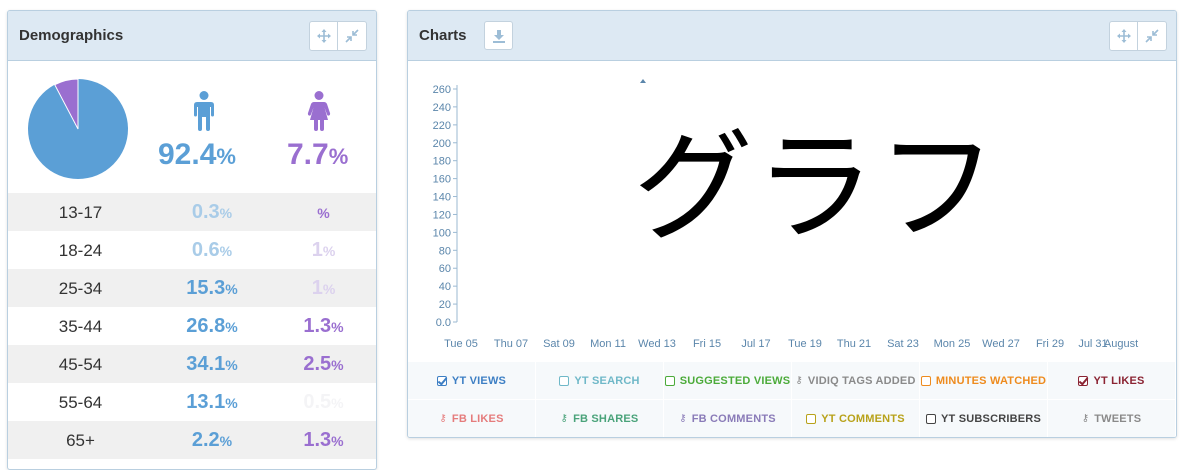 The width and height of the screenshot is (1185, 470). I want to click on male-icon, so click(204, 111).